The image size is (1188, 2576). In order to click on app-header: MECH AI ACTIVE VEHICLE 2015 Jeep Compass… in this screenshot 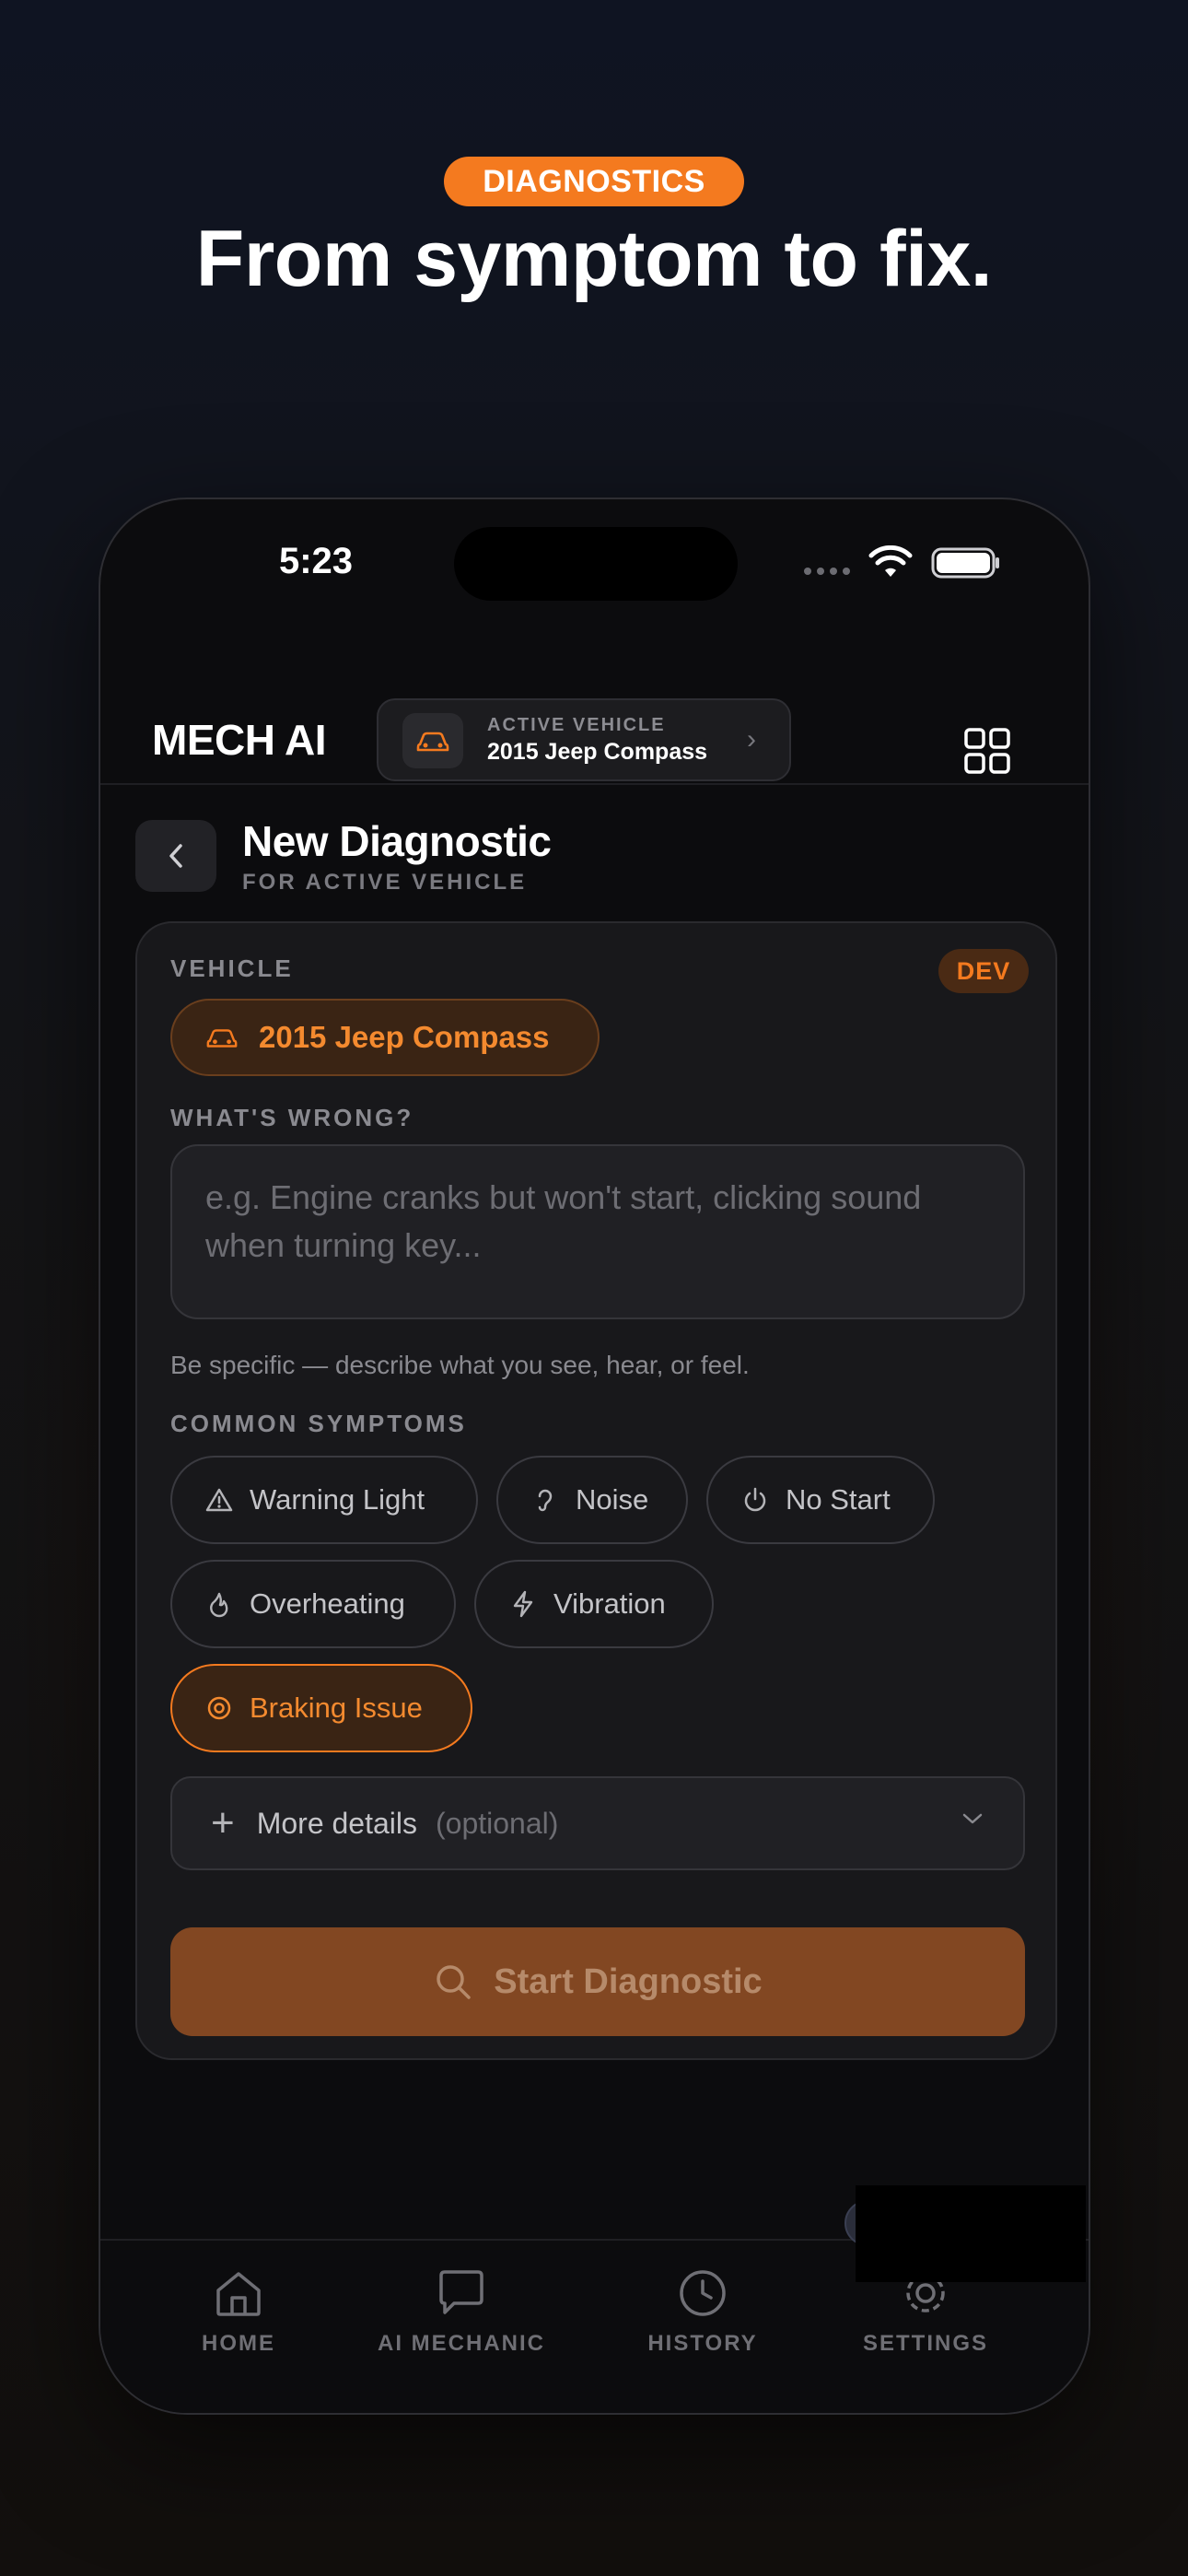, I will do `click(594, 720)`.